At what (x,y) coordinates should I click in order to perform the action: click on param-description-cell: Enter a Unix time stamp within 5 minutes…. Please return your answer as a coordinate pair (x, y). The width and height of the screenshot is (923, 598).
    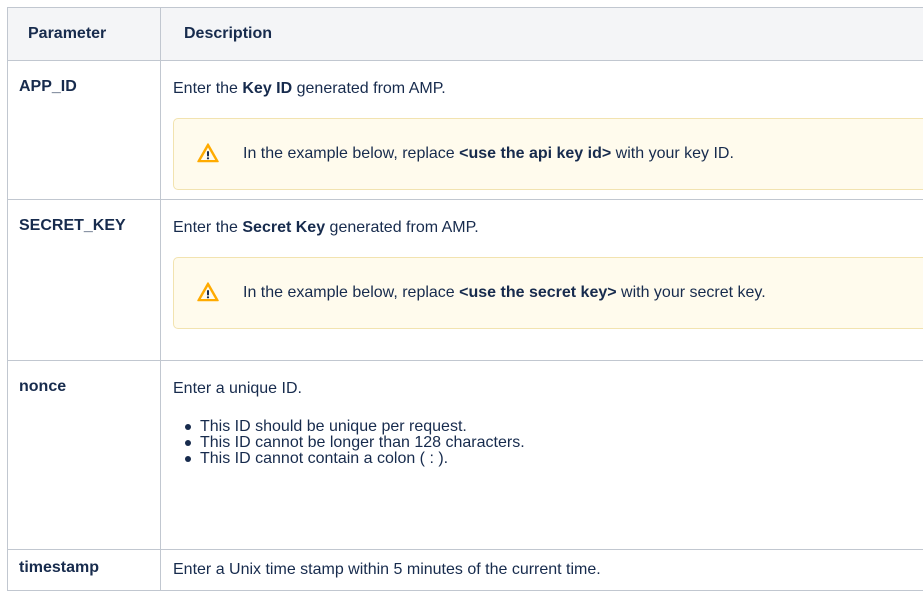
    Looking at the image, I should click on (541, 570).